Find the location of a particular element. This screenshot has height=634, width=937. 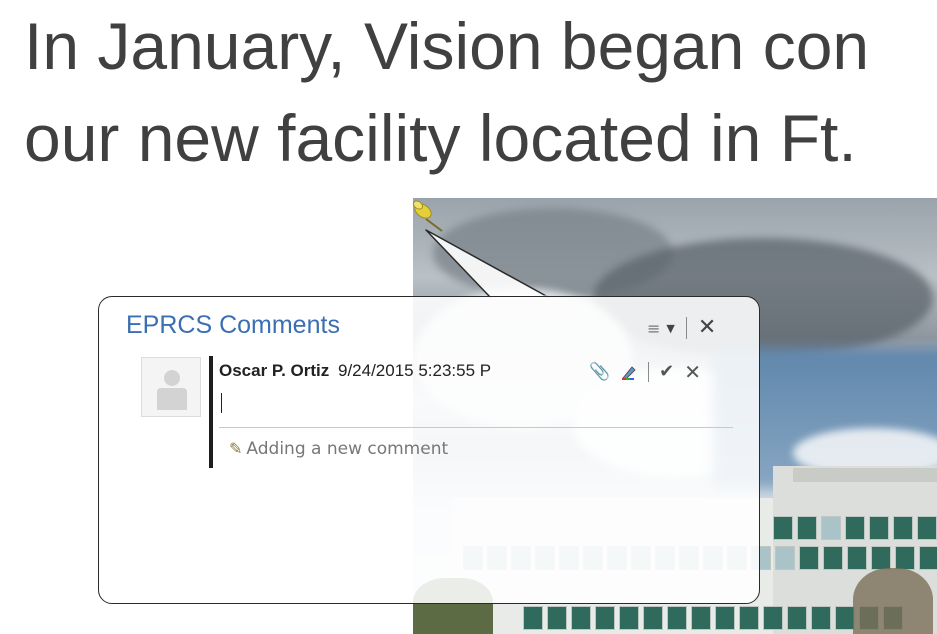

avatar-head-icon is located at coordinates (172, 378).